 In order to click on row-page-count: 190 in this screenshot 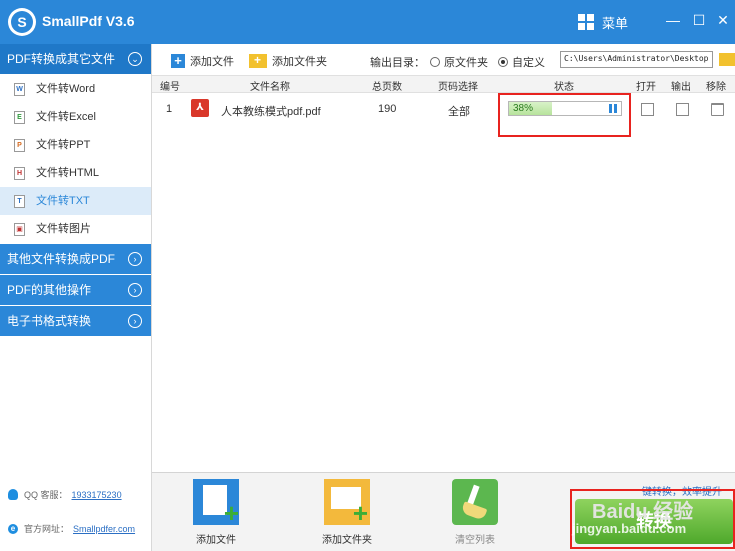, I will do `click(387, 109)`.